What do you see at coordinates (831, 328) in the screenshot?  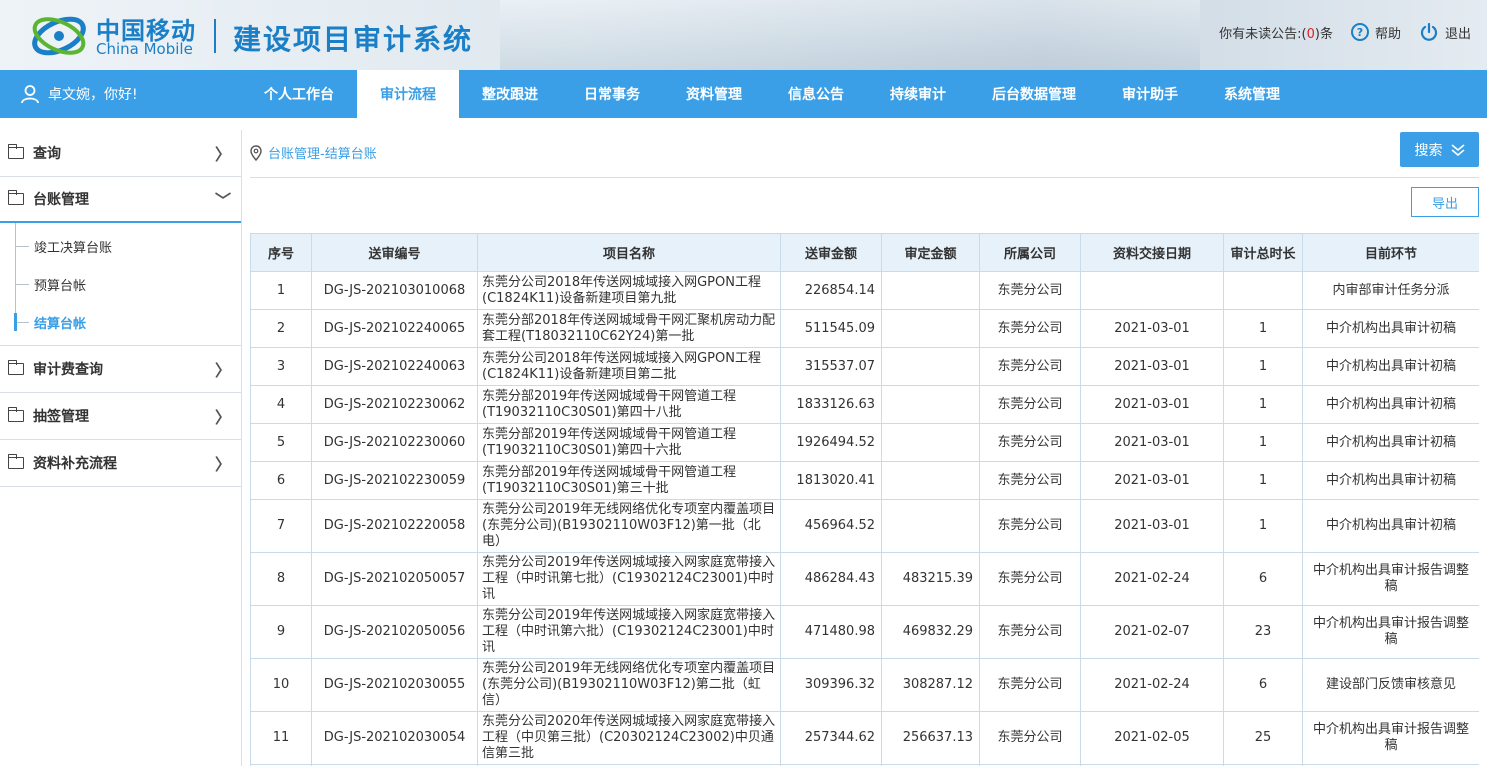 I see `table-cell: 511545.09` at bounding box center [831, 328].